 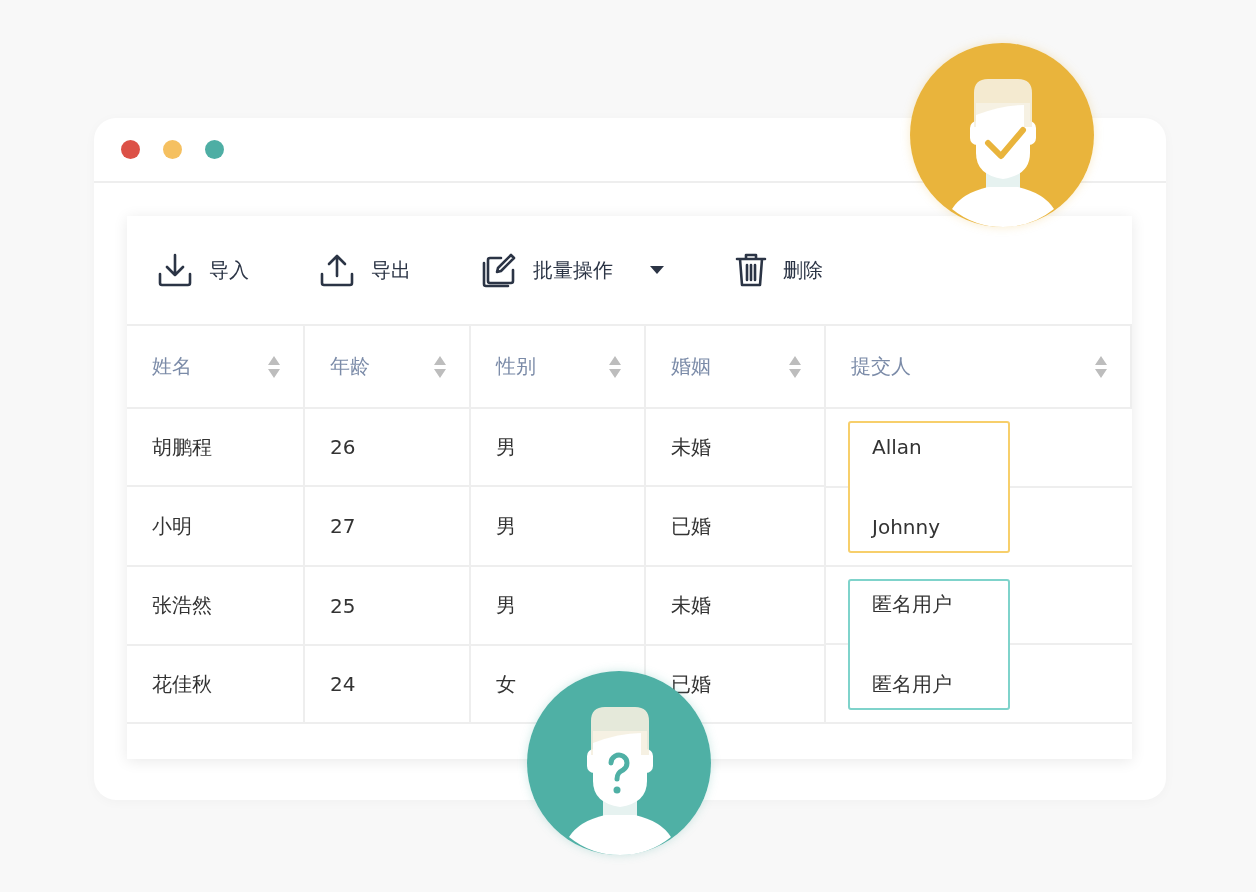 What do you see at coordinates (343, 526) in the screenshot?
I see `table-cell: 27` at bounding box center [343, 526].